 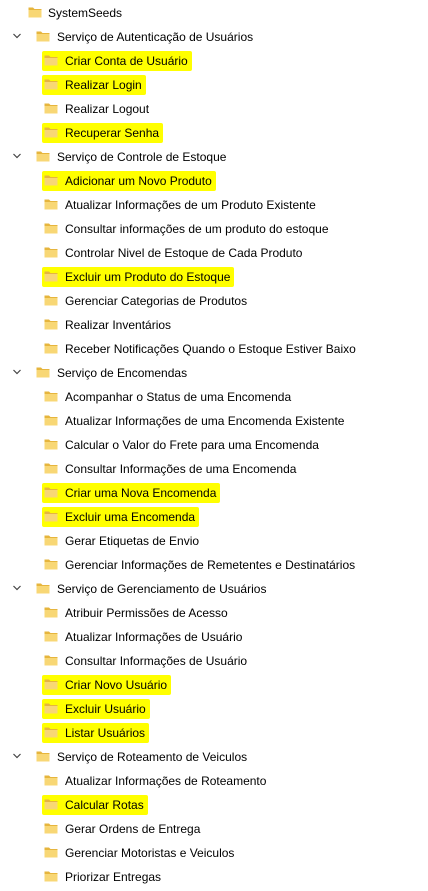 I want to click on tree-item-label: Serviço de Roteamento de Veiculos, so click(x=152, y=757).